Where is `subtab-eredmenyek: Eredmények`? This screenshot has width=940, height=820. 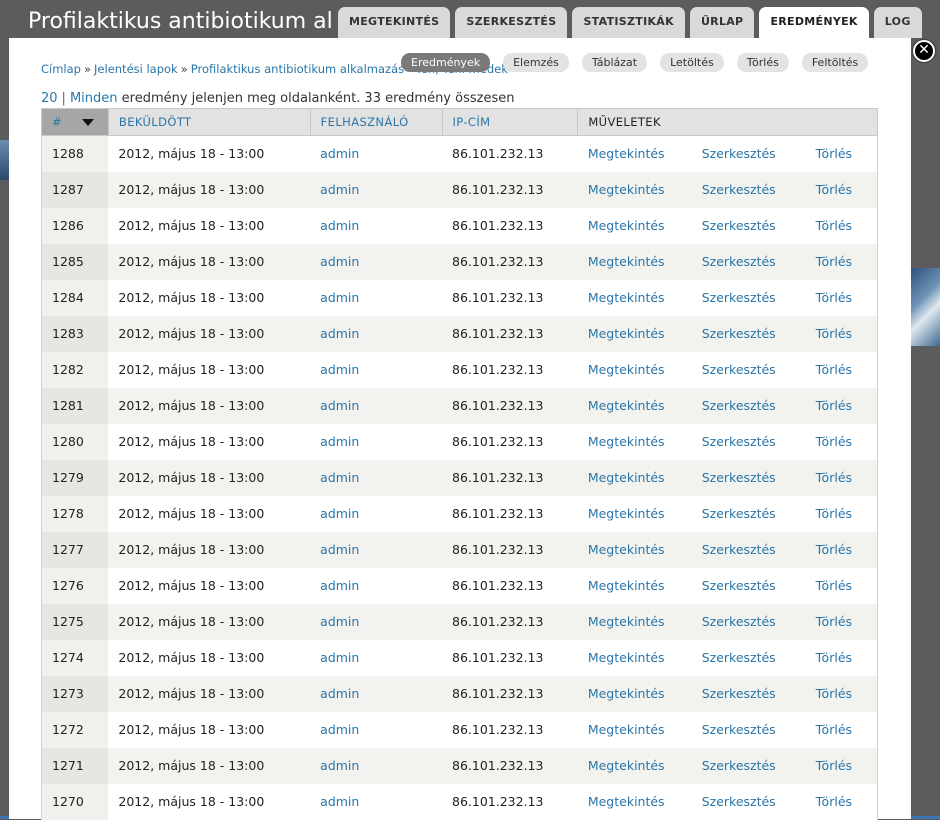 subtab-eredmenyek: Eredmények is located at coordinates (446, 62).